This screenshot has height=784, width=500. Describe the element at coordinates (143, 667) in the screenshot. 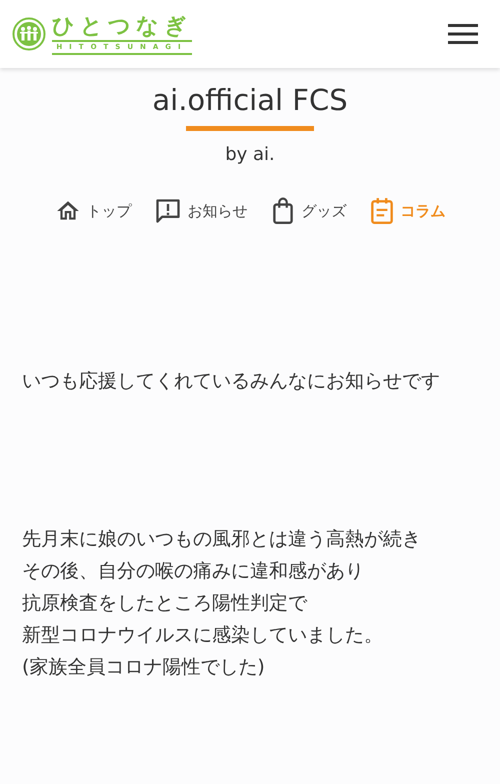

I see `body-text: (家族全員コロナ陽性でした)` at that location.